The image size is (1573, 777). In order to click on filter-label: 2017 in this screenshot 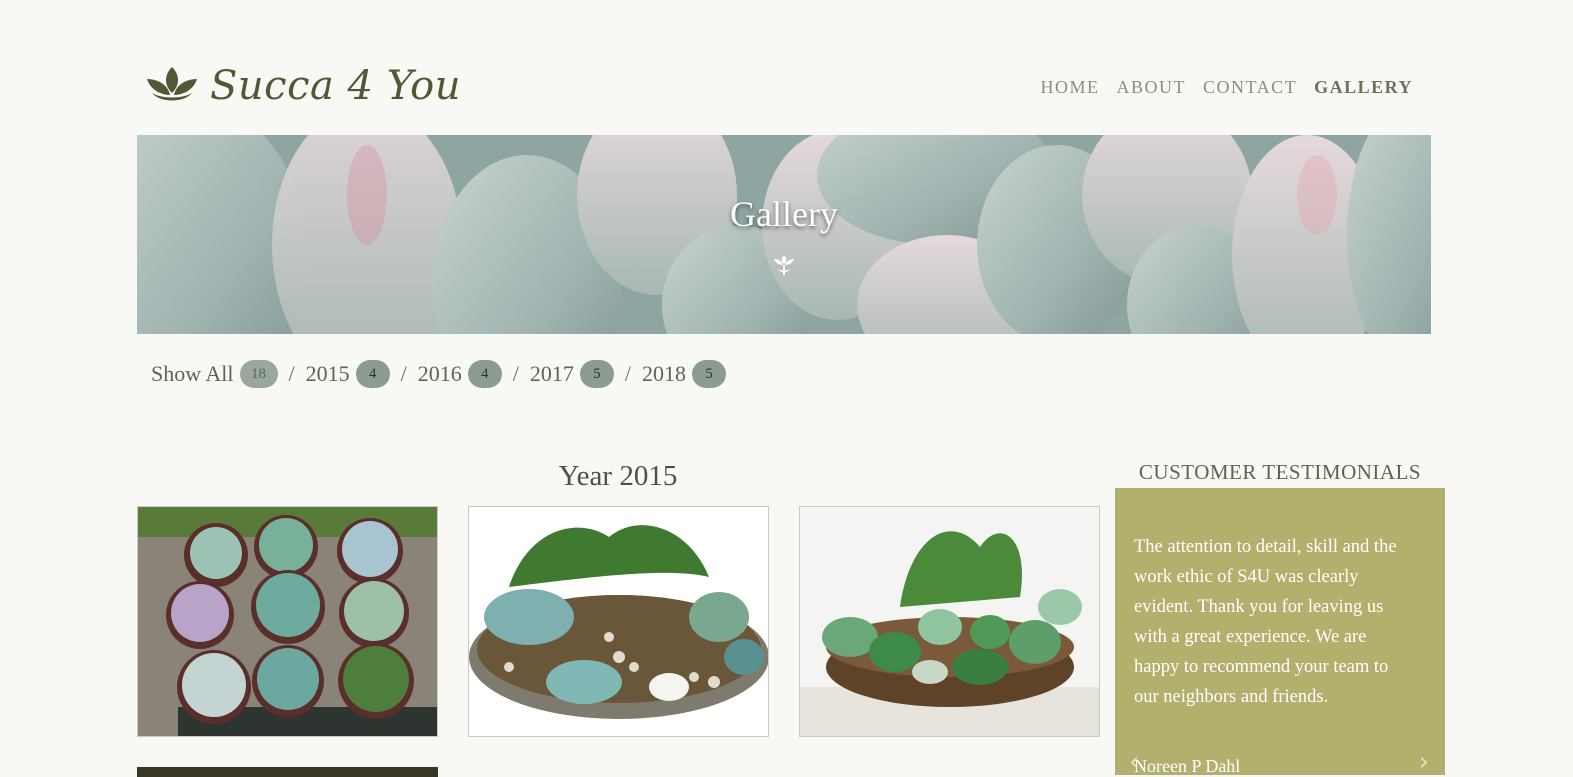, I will do `click(551, 373)`.